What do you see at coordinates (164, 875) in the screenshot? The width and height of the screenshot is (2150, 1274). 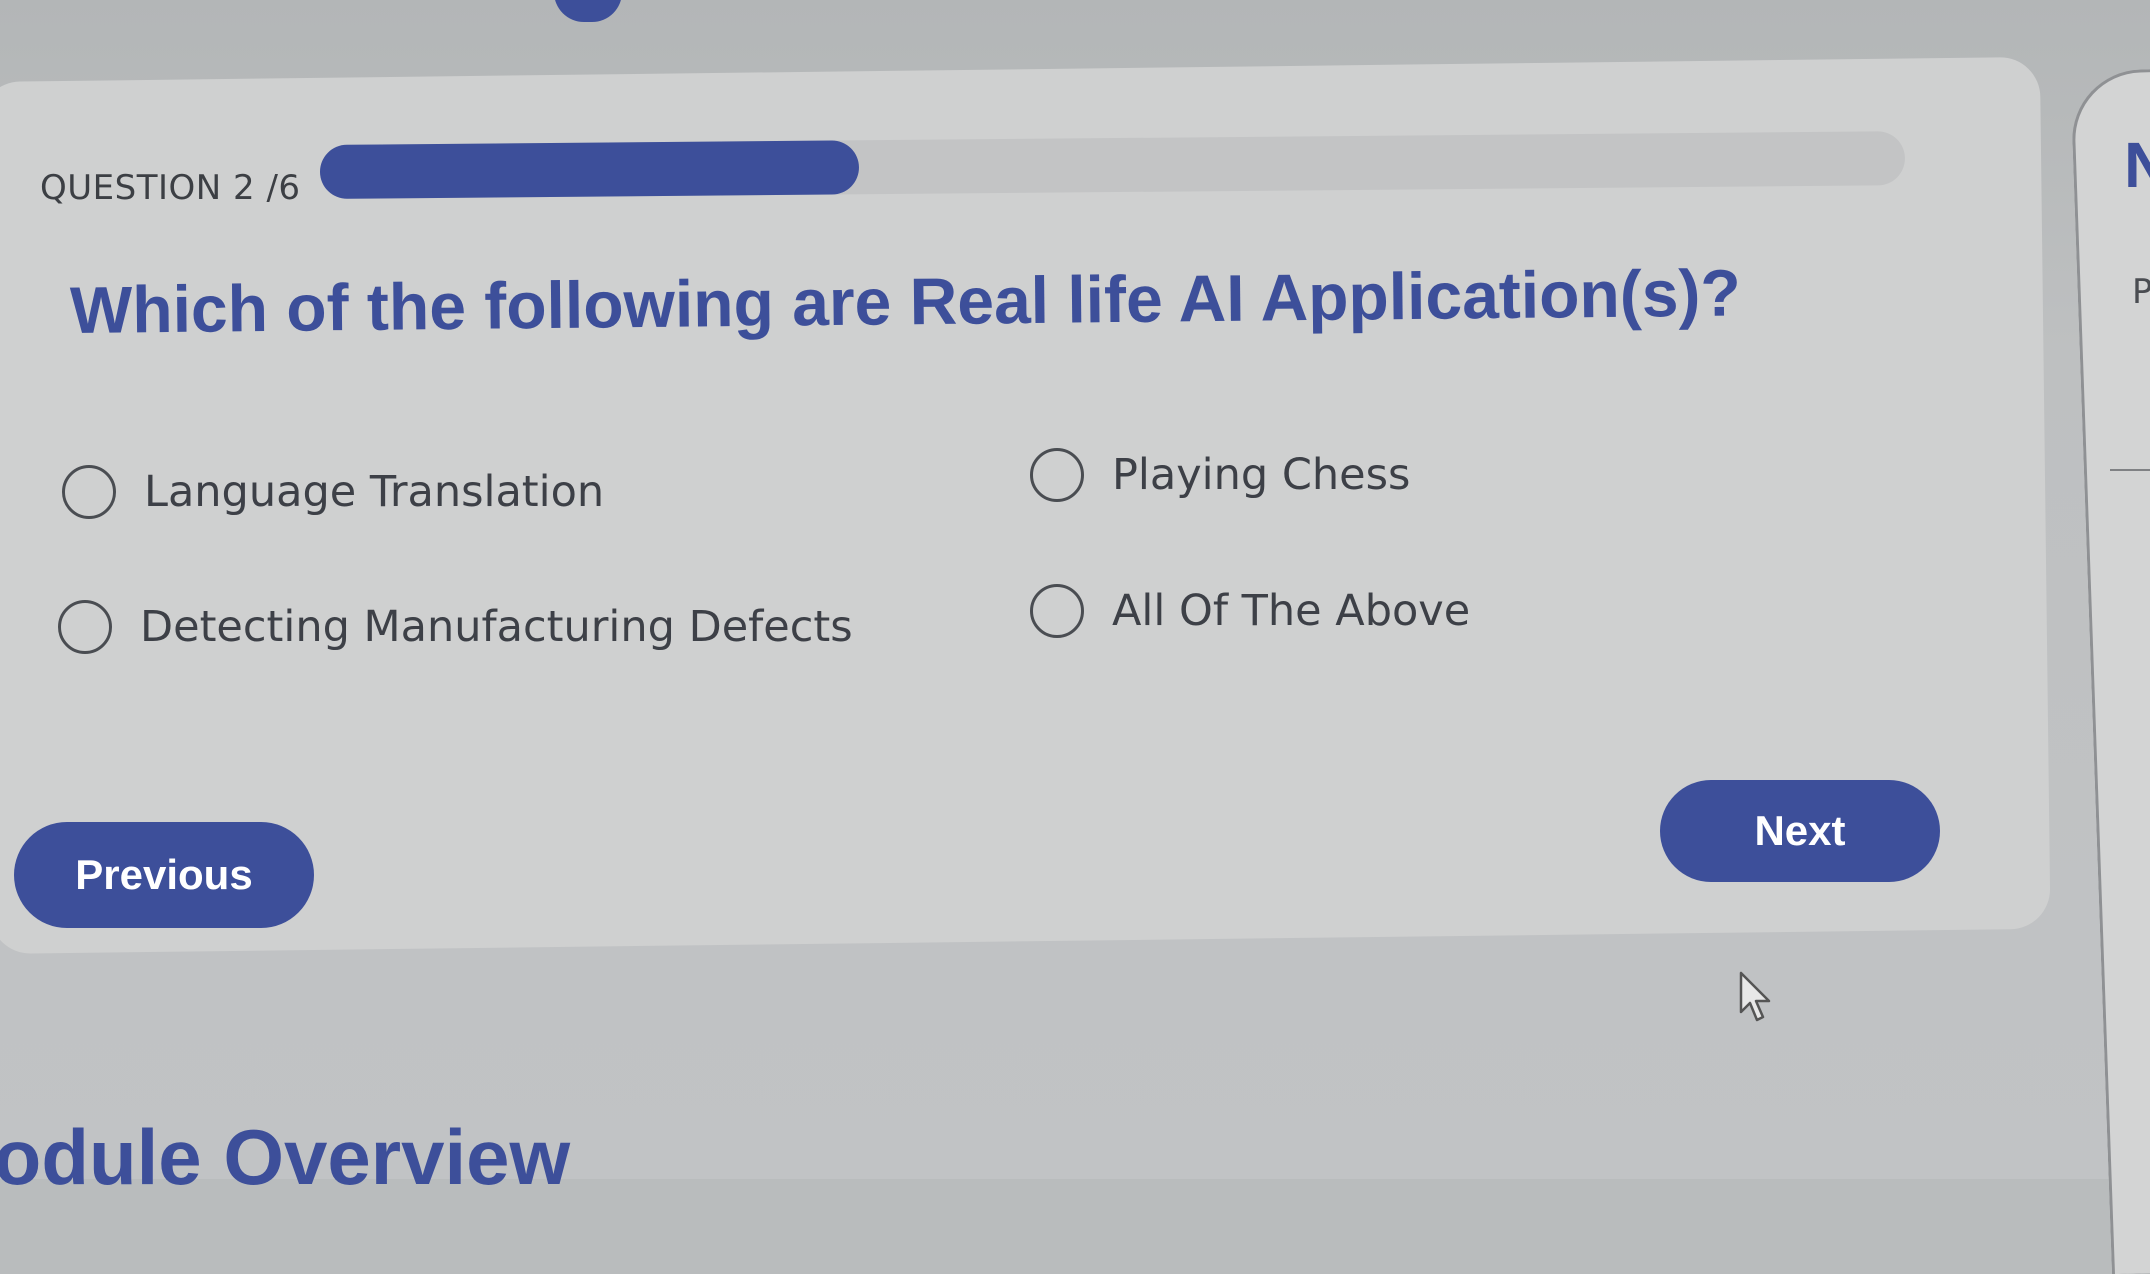 I see `previous-button: Previous` at bounding box center [164, 875].